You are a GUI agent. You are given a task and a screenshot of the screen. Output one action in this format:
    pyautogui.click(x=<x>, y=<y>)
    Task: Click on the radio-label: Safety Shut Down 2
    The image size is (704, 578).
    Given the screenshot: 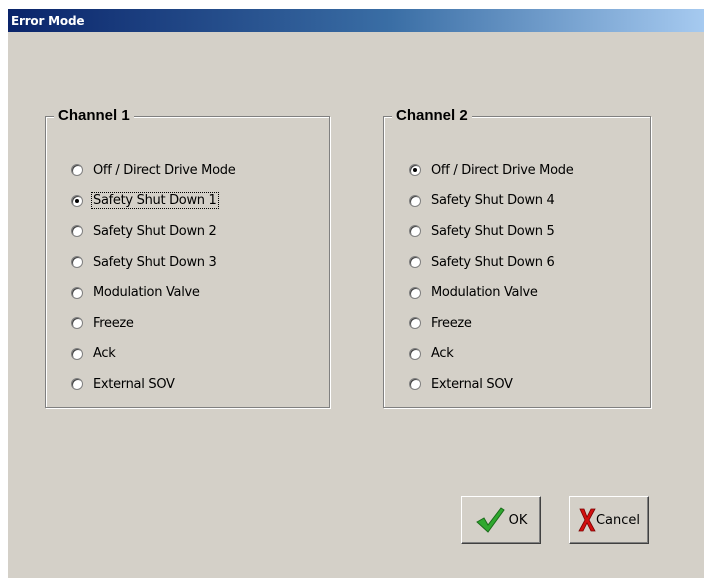 What is the action you would take?
    pyautogui.click(x=155, y=231)
    